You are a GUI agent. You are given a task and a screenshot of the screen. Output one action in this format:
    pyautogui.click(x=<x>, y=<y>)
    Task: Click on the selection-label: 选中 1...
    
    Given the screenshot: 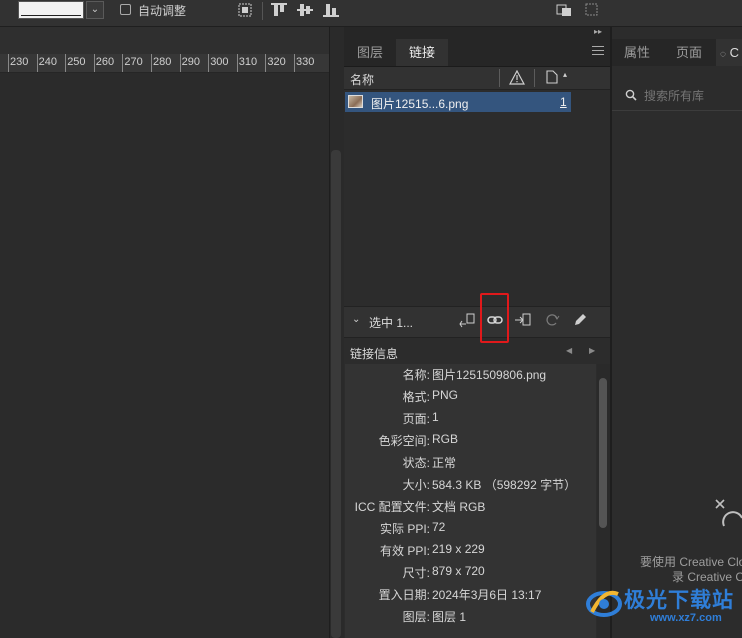 What is the action you would take?
    pyautogui.click(x=391, y=323)
    